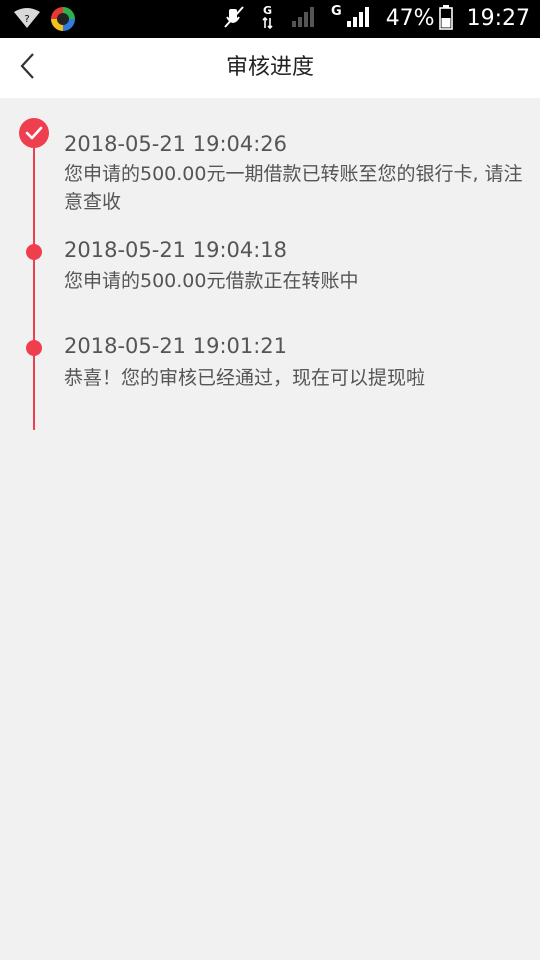 The width and height of the screenshot is (540, 960). I want to click on timeline-time: 2018-05-21 19:01:21, so click(176, 346).